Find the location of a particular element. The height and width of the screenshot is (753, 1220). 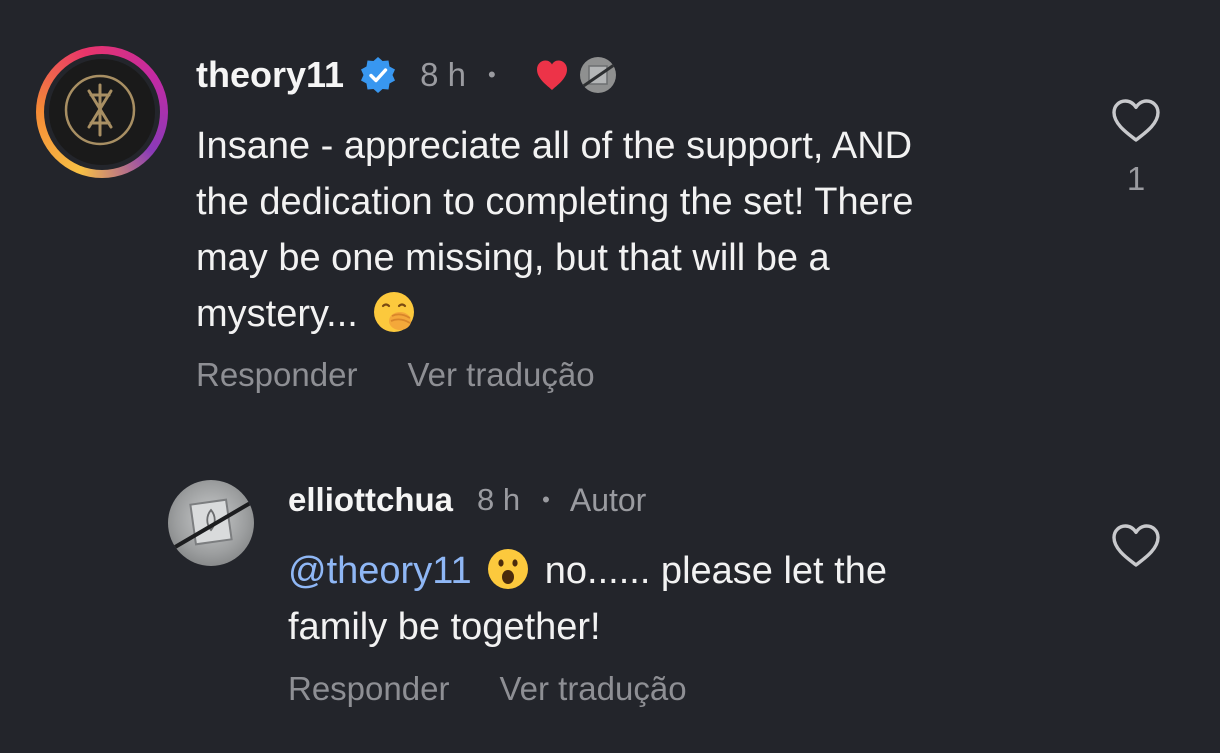

author-badge: Autor is located at coordinates (608, 499).